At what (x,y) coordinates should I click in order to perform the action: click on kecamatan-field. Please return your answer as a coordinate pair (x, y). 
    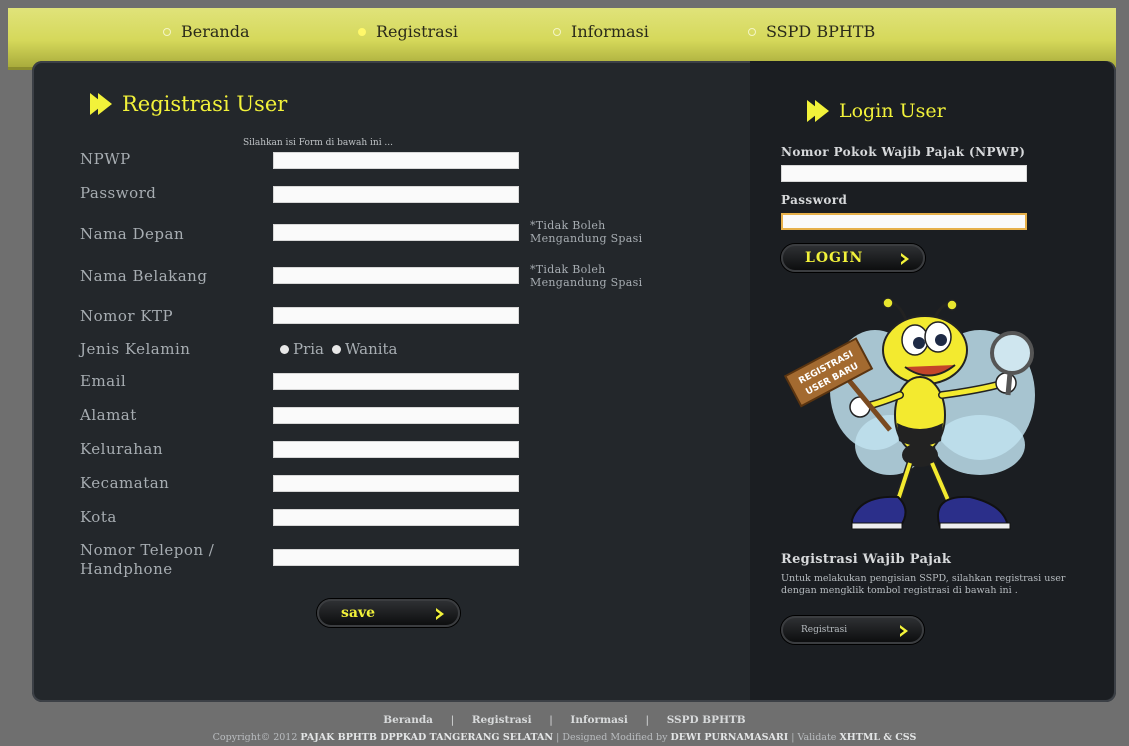
    Looking at the image, I should click on (396, 483).